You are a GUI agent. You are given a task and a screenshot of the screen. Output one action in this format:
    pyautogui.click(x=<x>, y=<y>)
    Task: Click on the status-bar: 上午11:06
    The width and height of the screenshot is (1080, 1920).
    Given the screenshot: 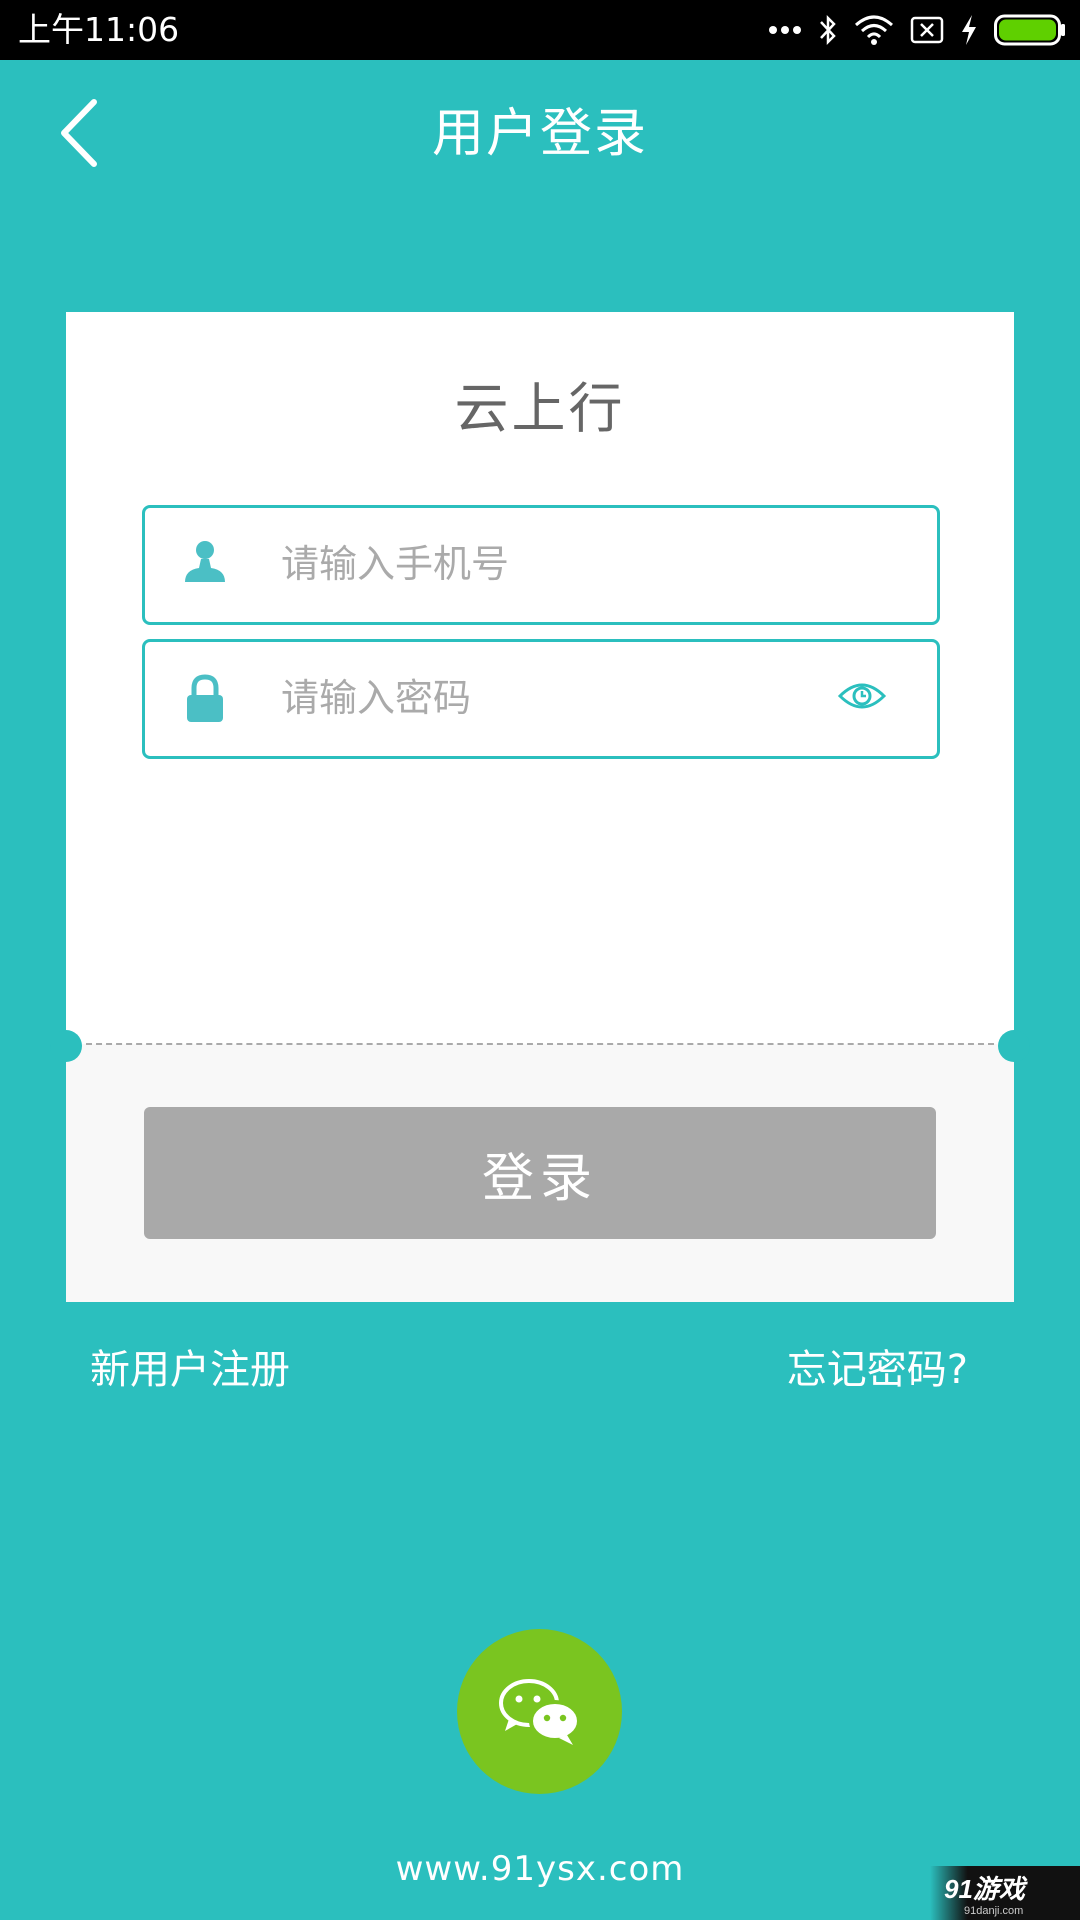 What is the action you would take?
    pyautogui.click(x=540, y=30)
    